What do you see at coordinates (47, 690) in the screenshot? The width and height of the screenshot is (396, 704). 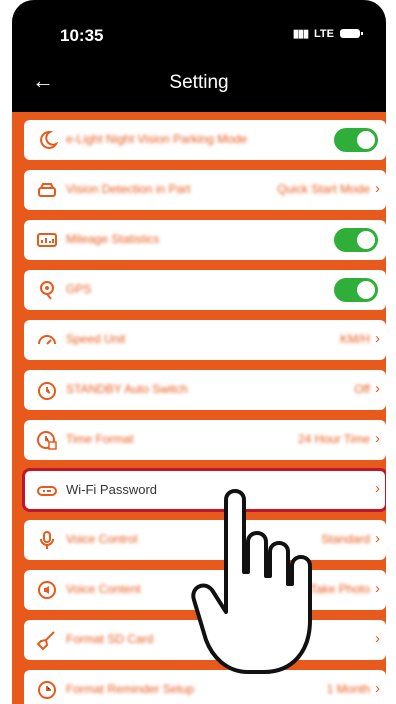 I see `reminder-icon` at bounding box center [47, 690].